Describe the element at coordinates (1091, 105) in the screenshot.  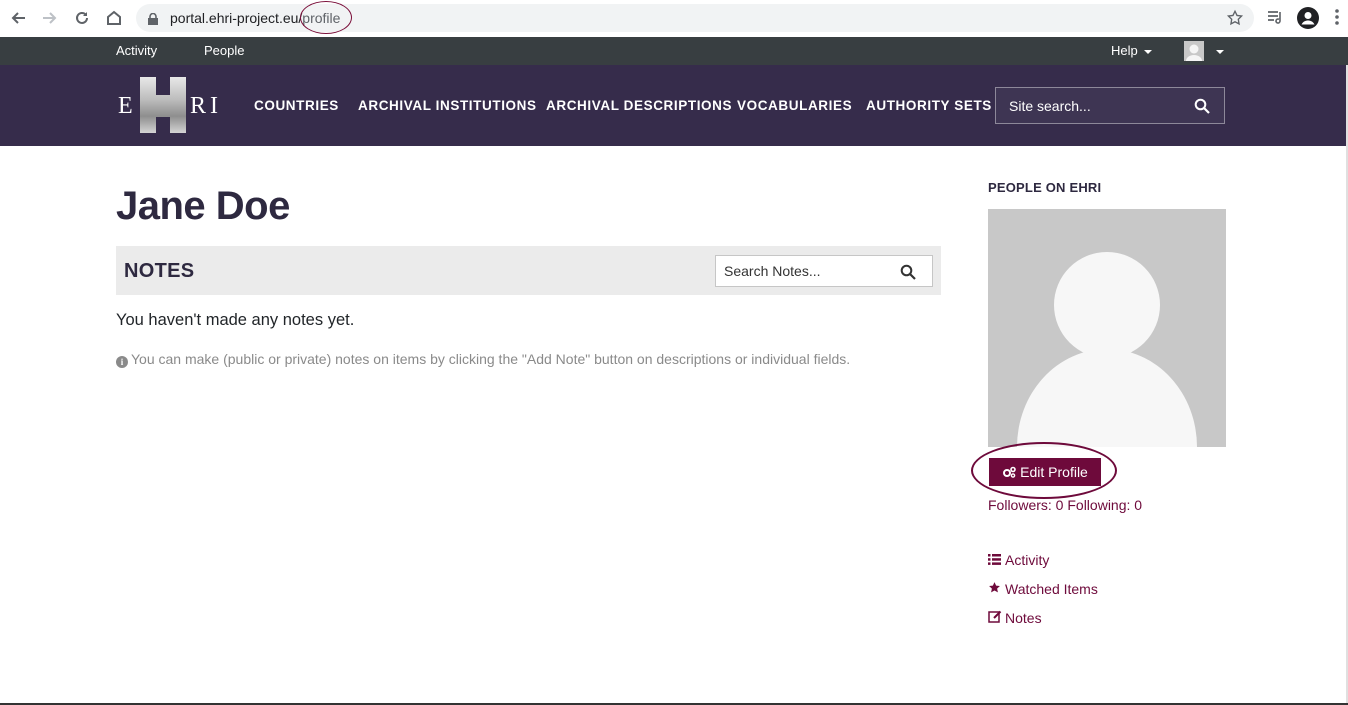
I see `site-search-input` at that location.